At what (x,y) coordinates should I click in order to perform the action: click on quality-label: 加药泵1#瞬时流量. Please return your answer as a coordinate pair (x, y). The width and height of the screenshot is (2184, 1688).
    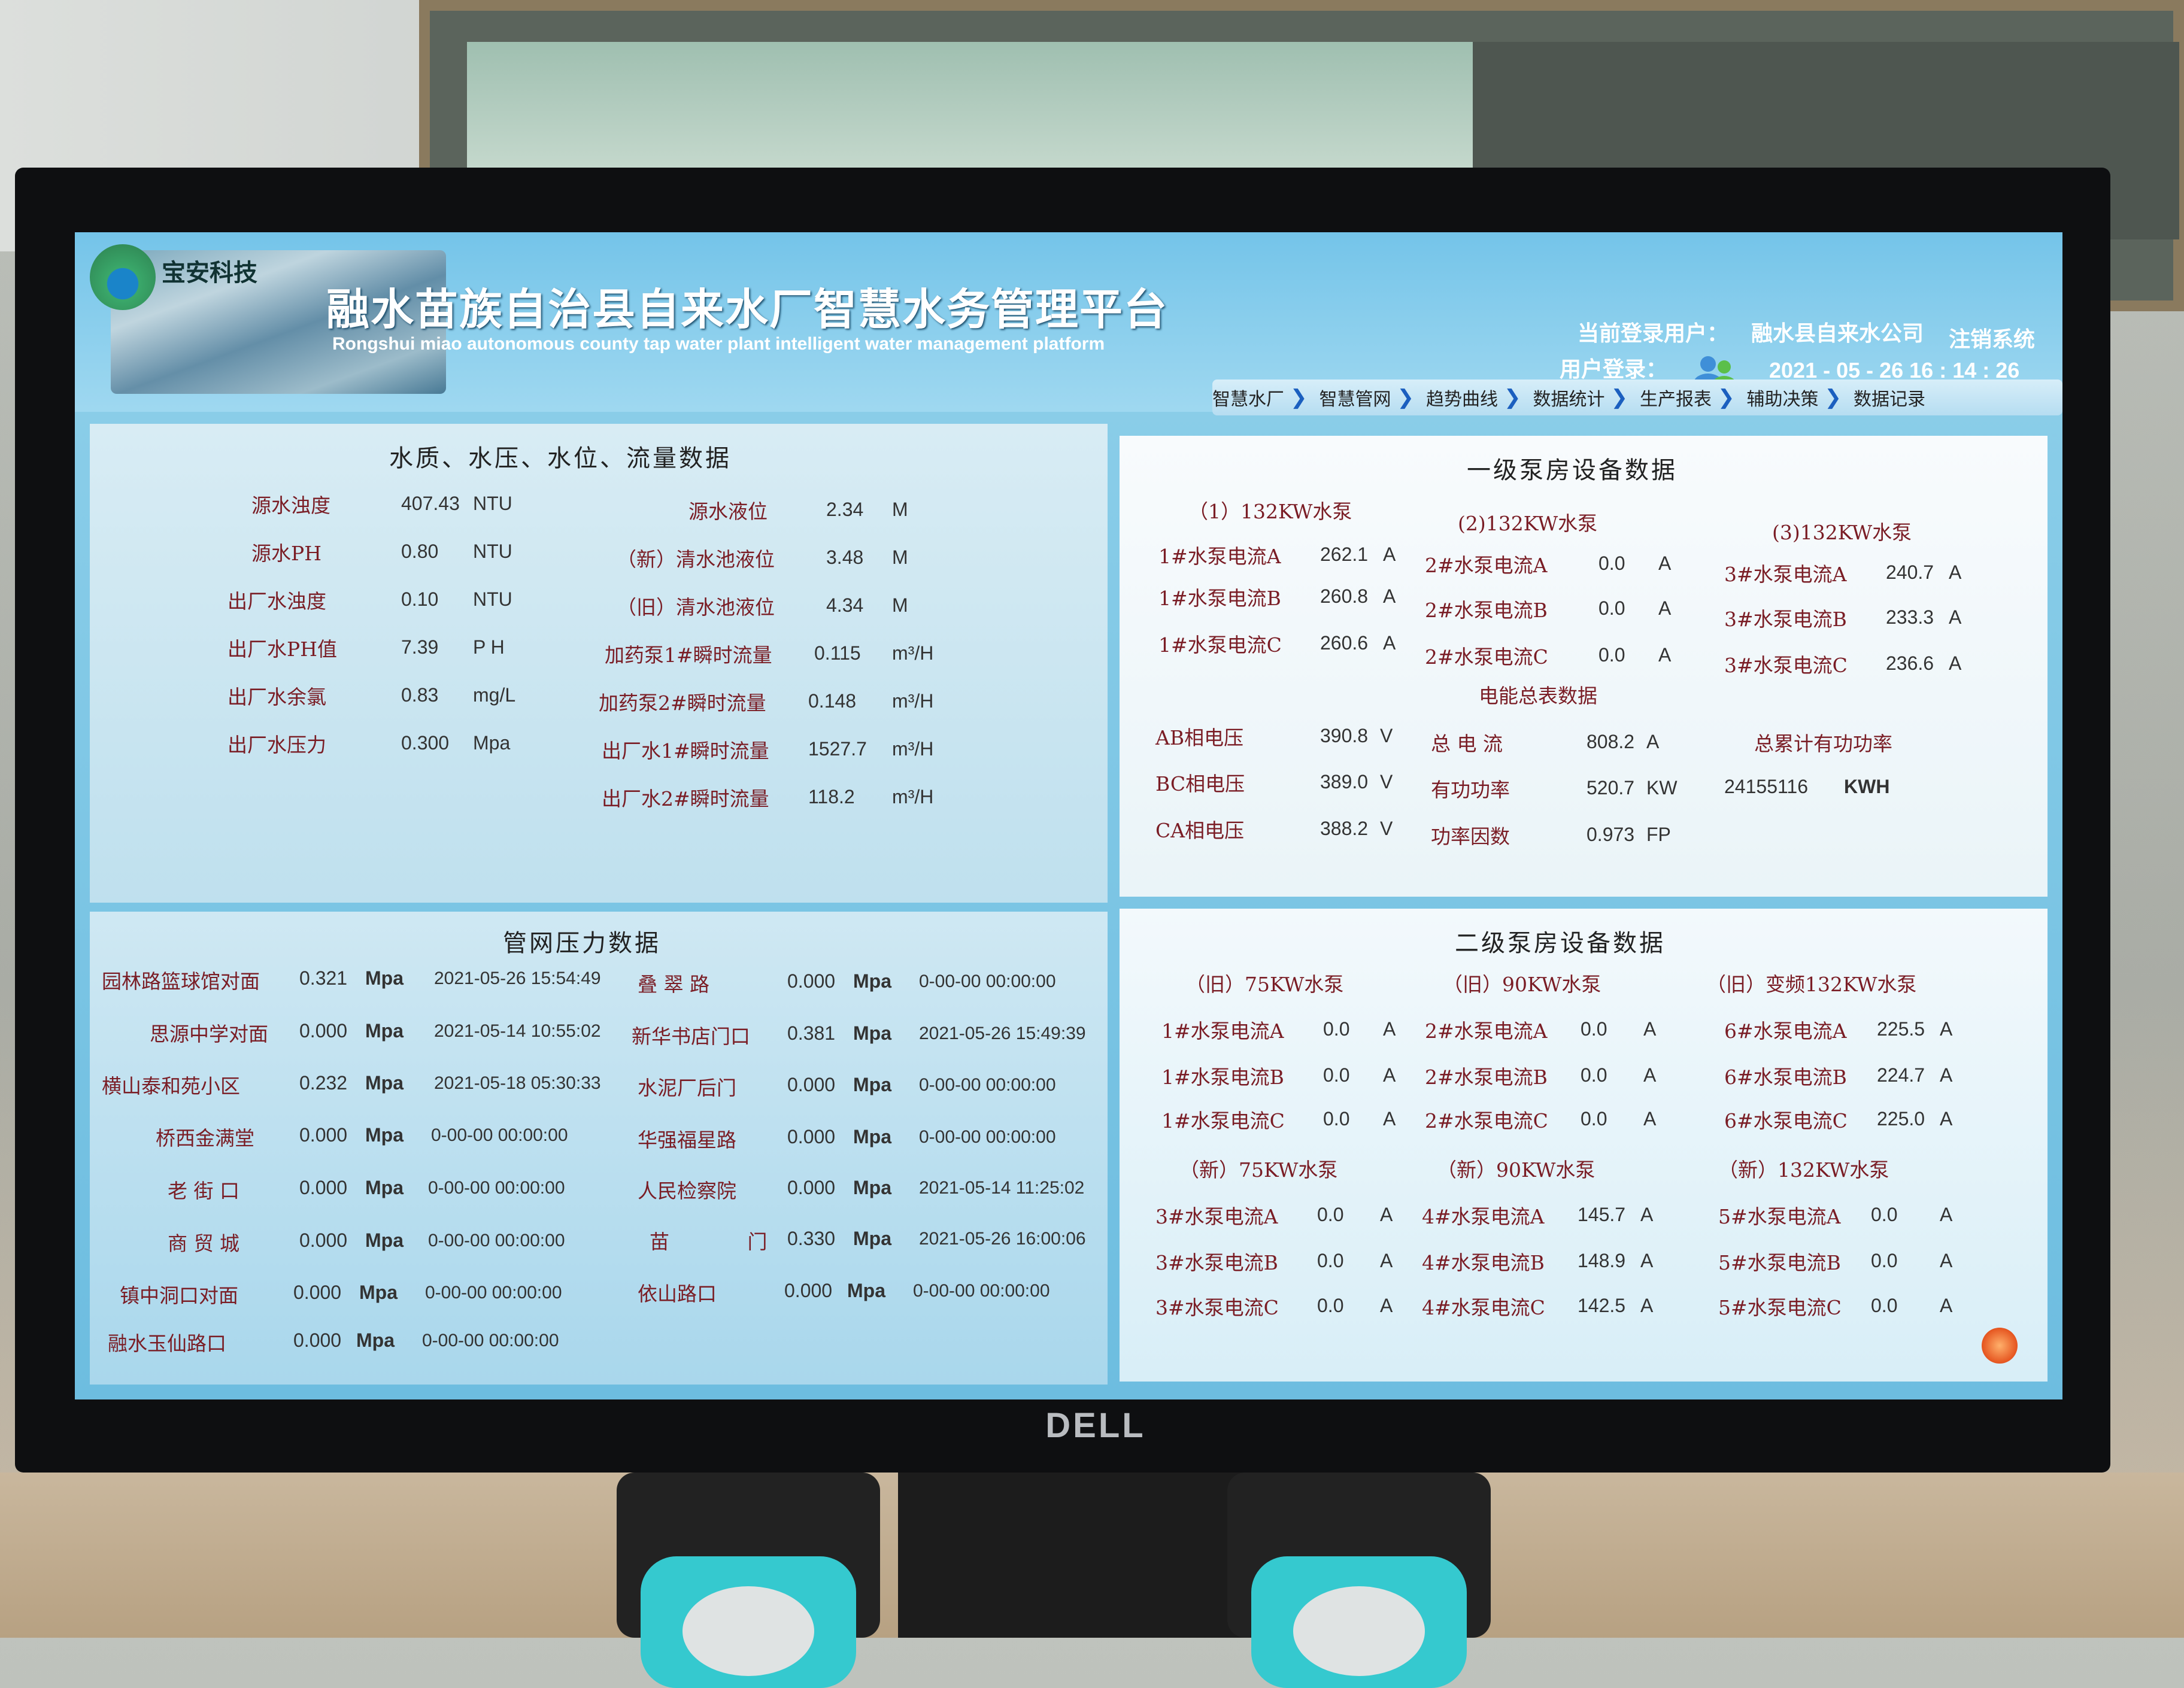
    Looking at the image, I should click on (689, 655).